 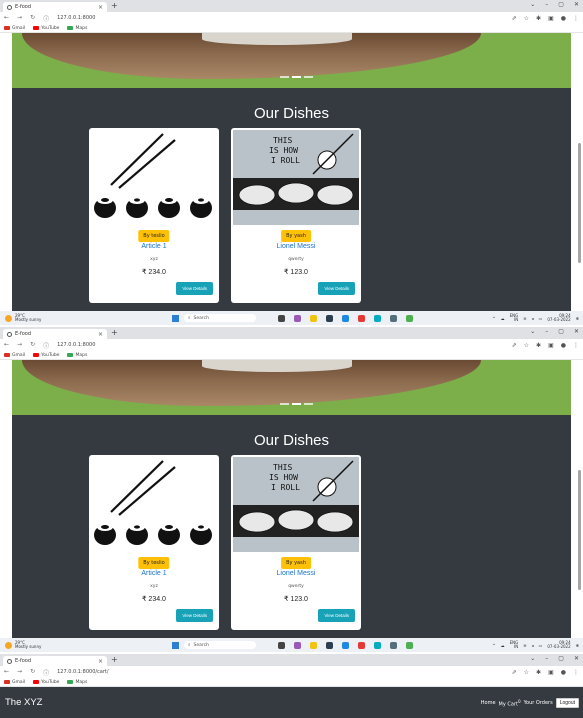 What do you see at coordinates (297, 318) in the screenshot?
I see `chat-icon` at bounding box center [297, 318].